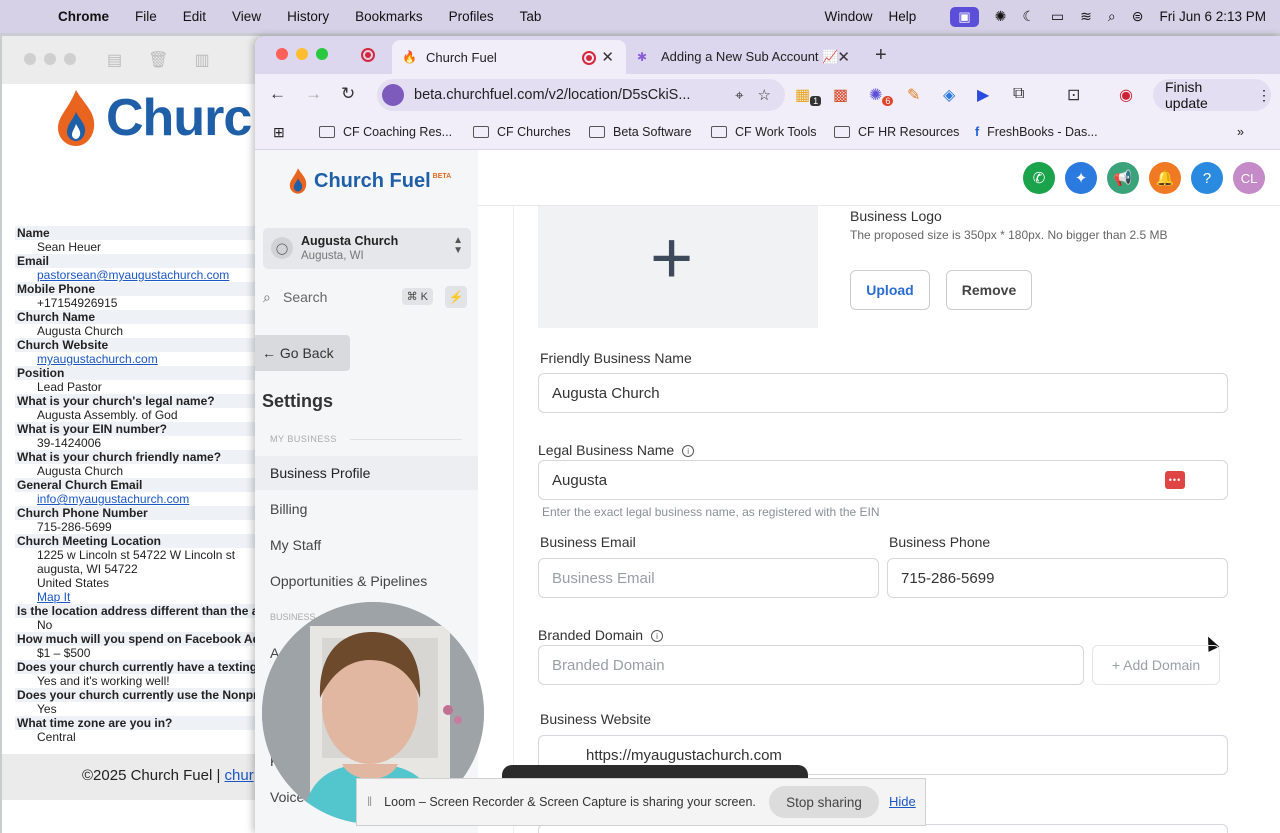 This screenshot has height=833, width=1280. What do you see at coordinates (114, 60) in the screenshot?
I see `archive-icon: ▤` at bounding box center [114, 60].